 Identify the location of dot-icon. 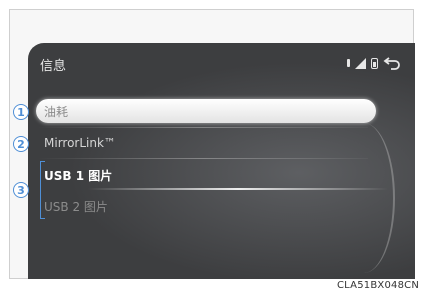
(348, 63).